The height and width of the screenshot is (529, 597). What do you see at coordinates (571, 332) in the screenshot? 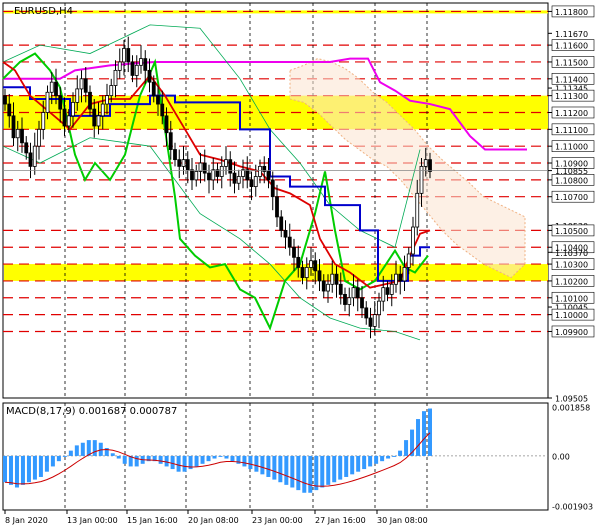
I see `price-label: 1.09900` at bounding box center [571, 332].